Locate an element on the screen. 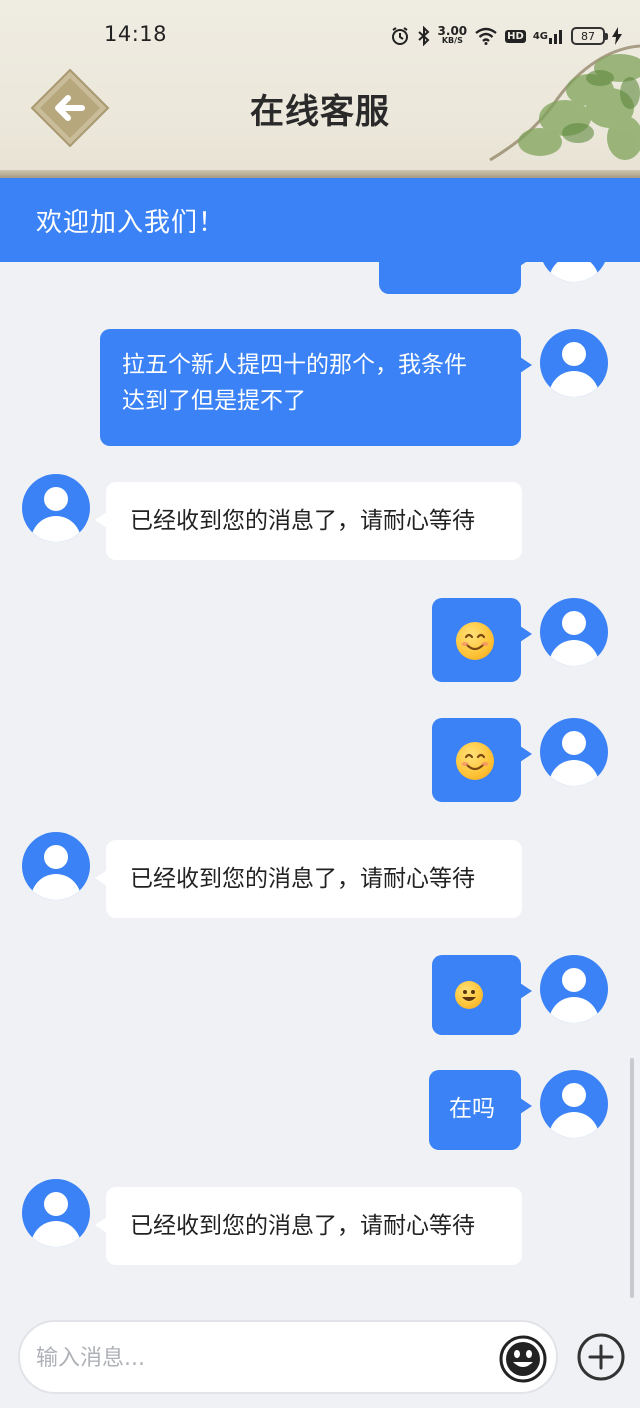  message-text: 在吗 is located at coordinates (472, 1109).